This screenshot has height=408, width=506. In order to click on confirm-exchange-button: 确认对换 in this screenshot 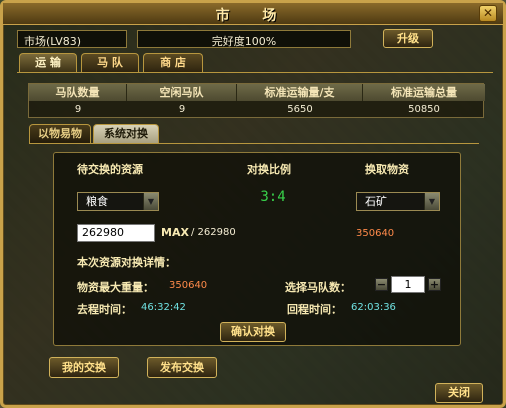, I will do `click(253, 332)`.